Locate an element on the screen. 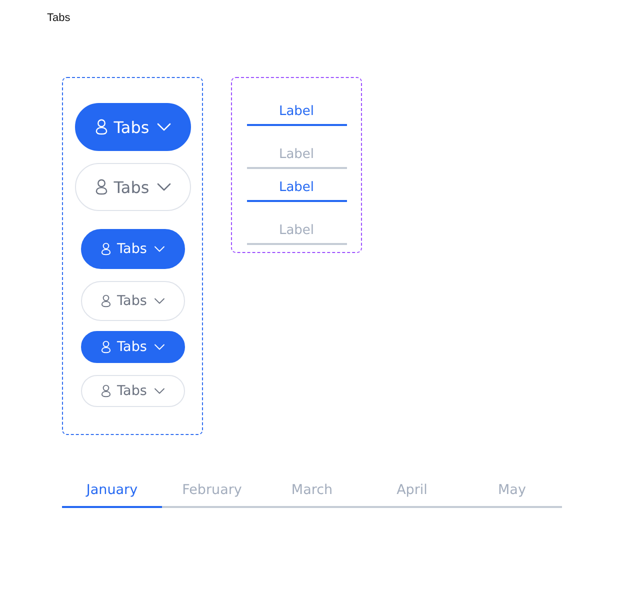 Image resolution: width=618 pixels, height=599 pixels. month-tab: January is located at coordinates (112, 490).